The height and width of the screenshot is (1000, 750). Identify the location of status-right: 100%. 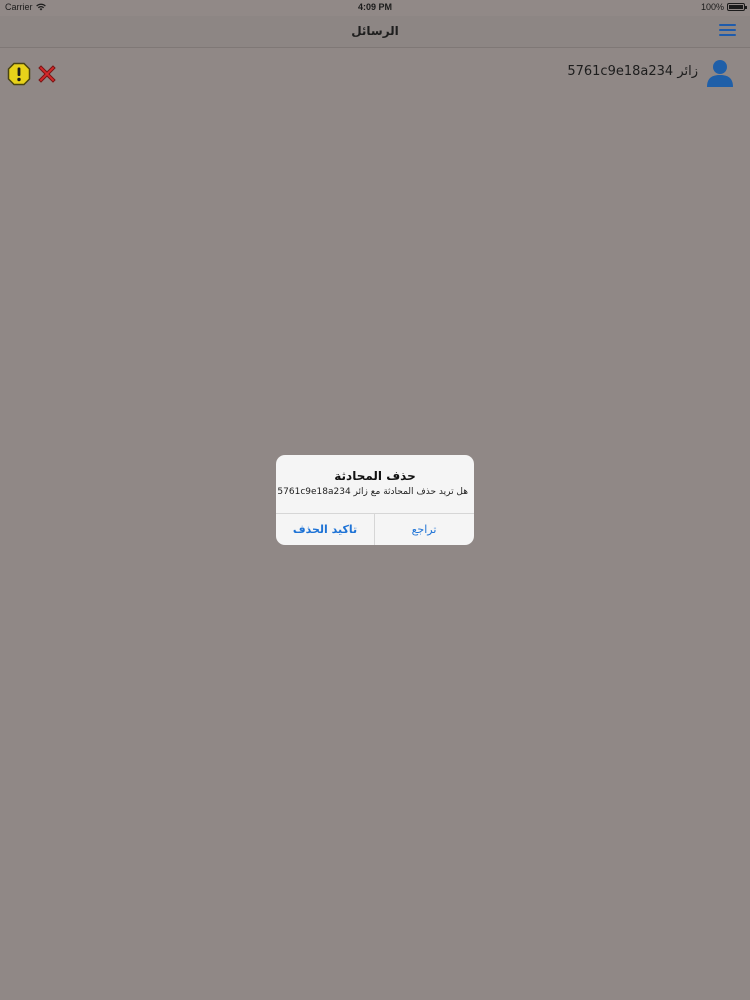
(723, 7).